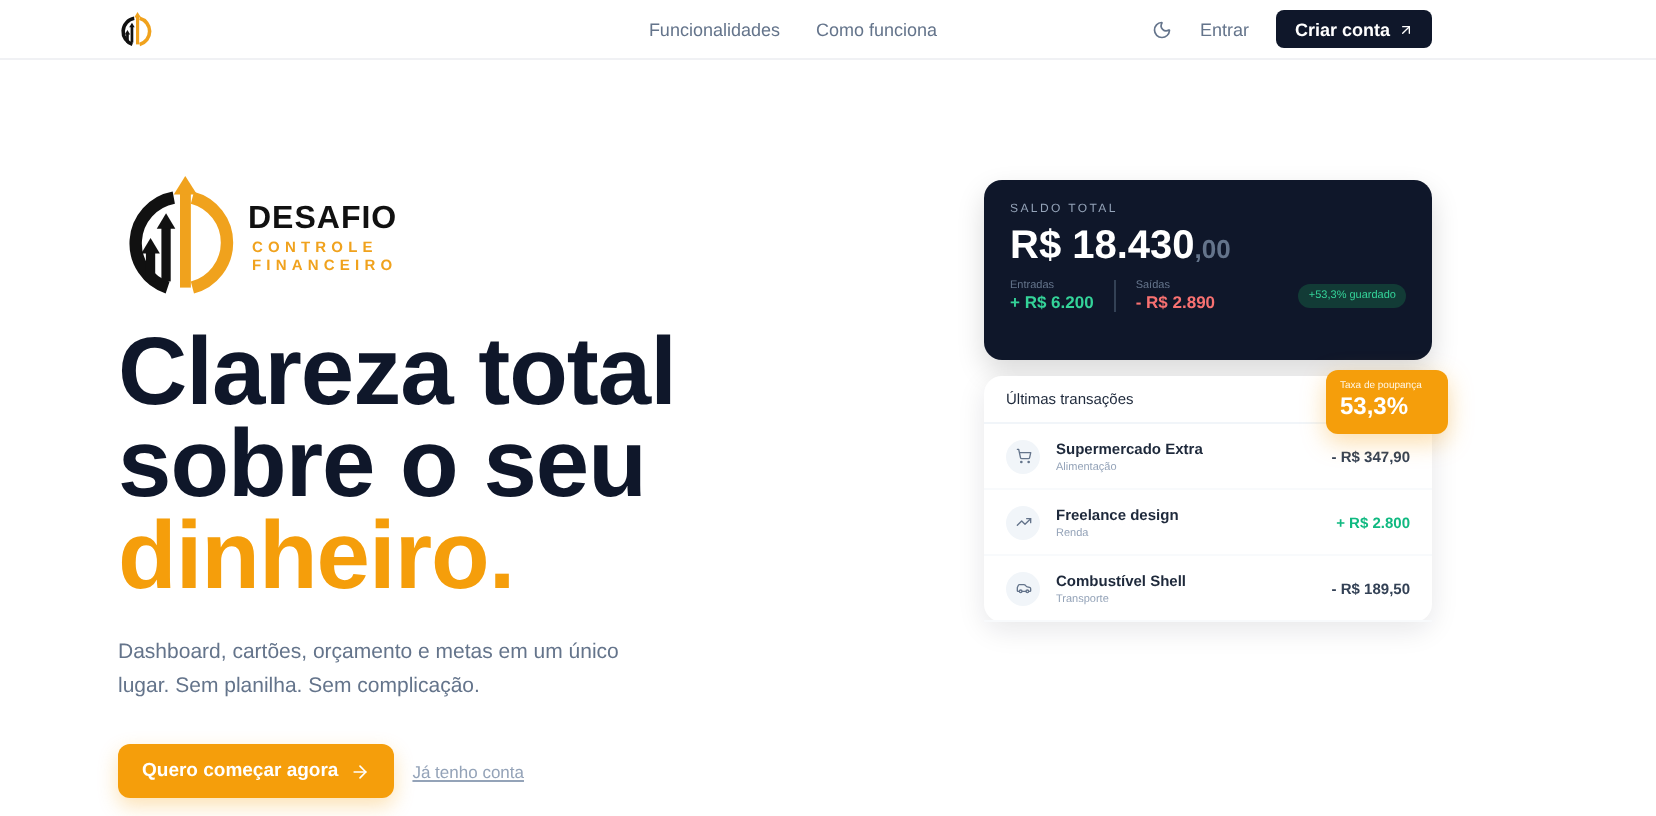  I want to click on logo-icon, so click(136, 29).